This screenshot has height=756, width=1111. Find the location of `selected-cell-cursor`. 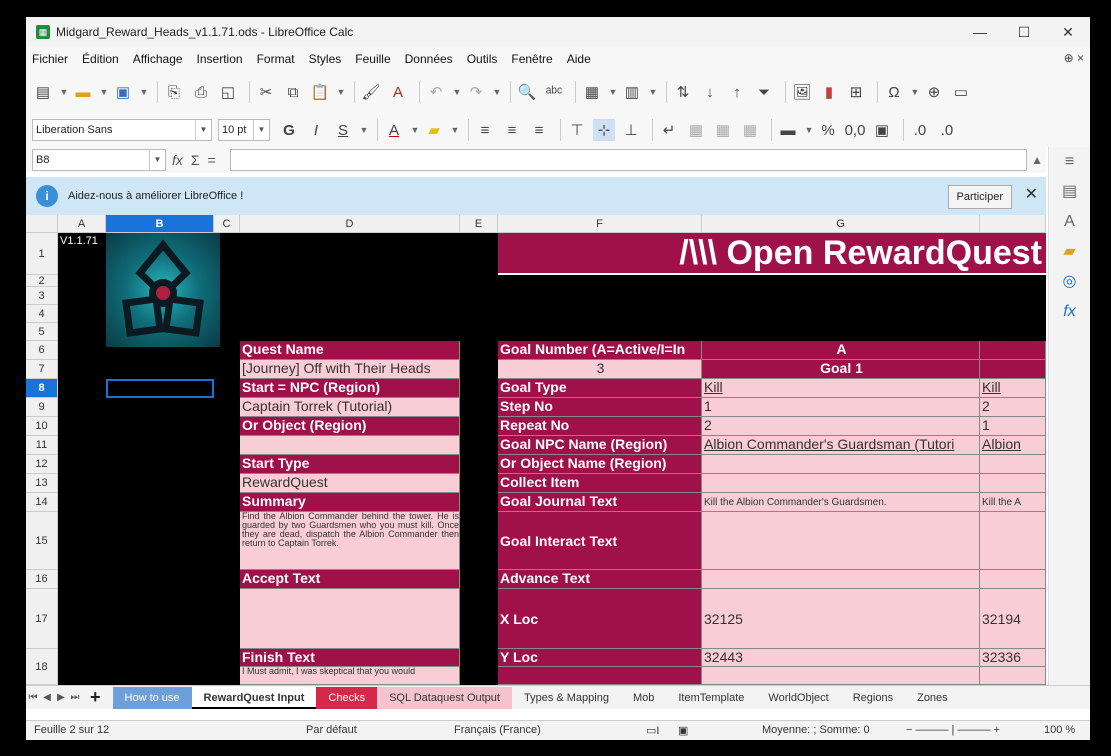

selected-cell-cursor is located at coordinates (160, 388).